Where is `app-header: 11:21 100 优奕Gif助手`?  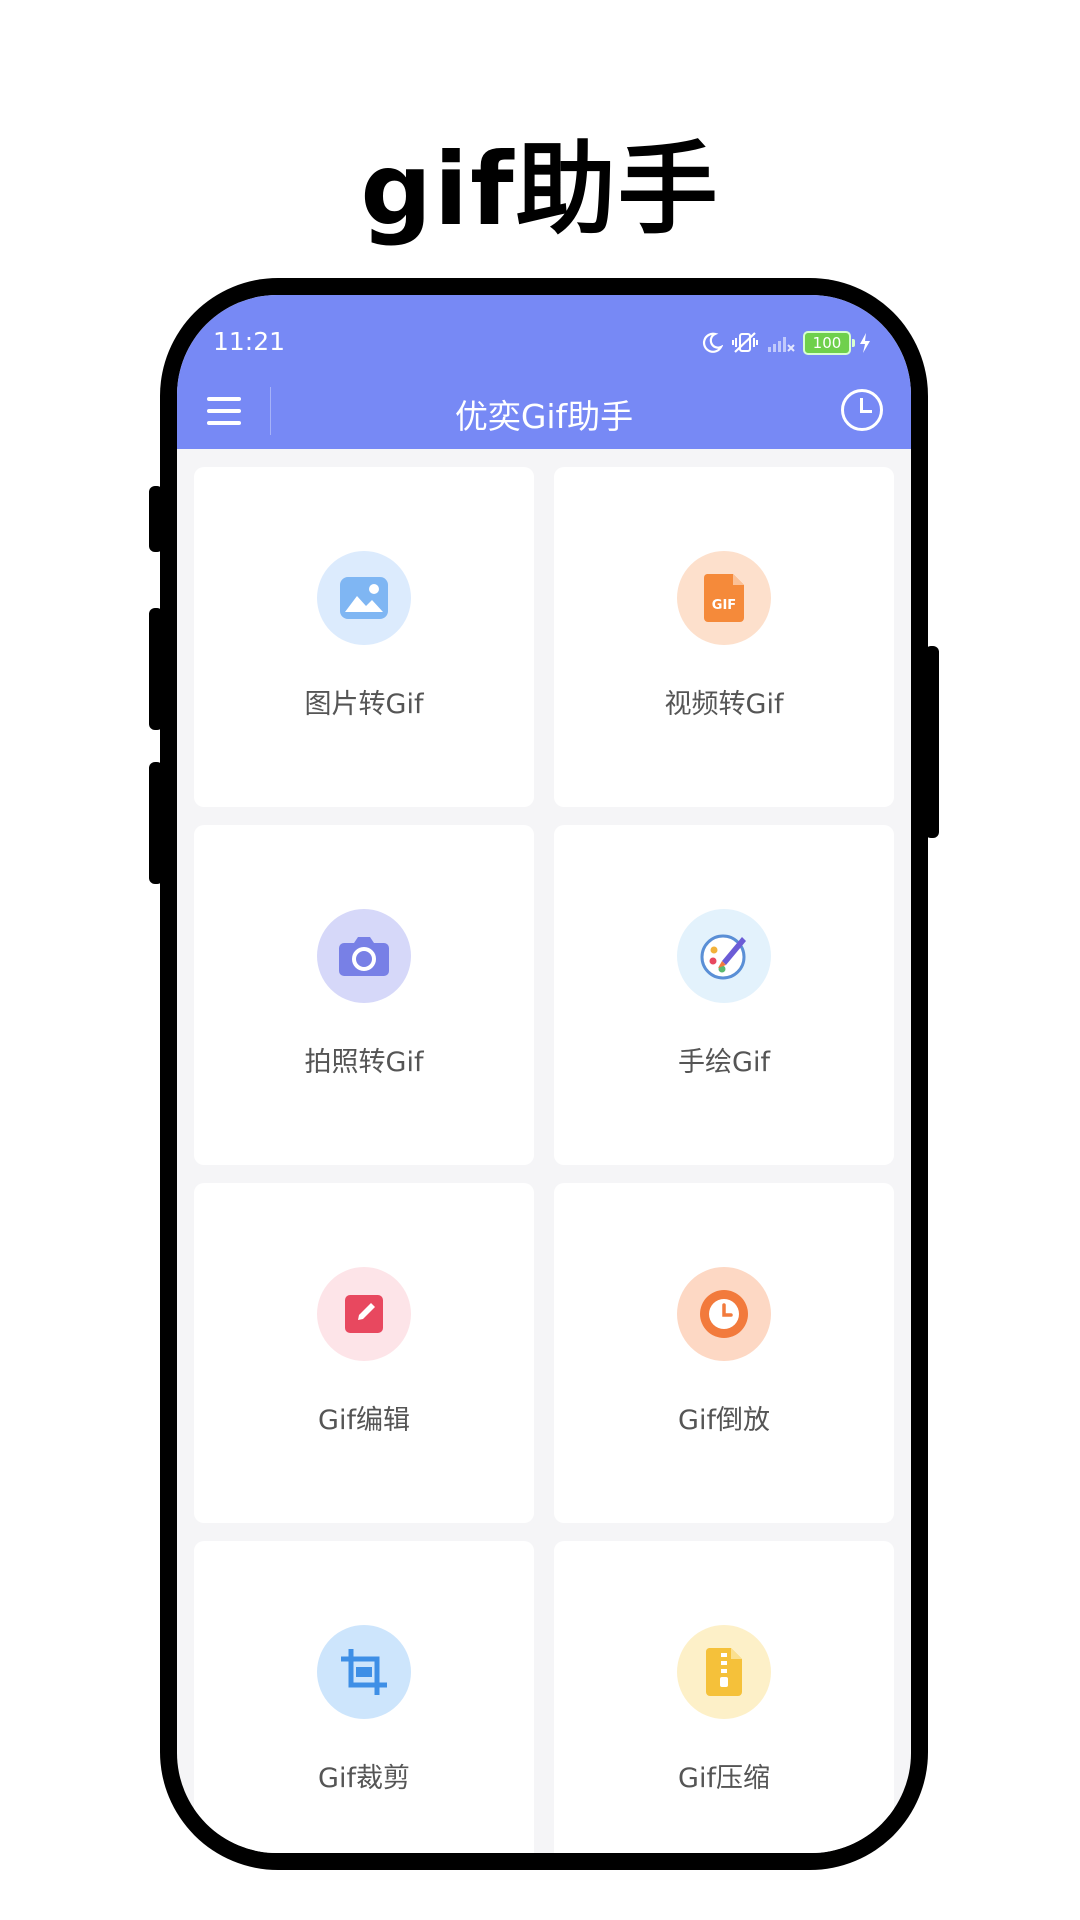 app-header: 11:21 100 优奕Gif助手 is located at coordinates (544, 372).